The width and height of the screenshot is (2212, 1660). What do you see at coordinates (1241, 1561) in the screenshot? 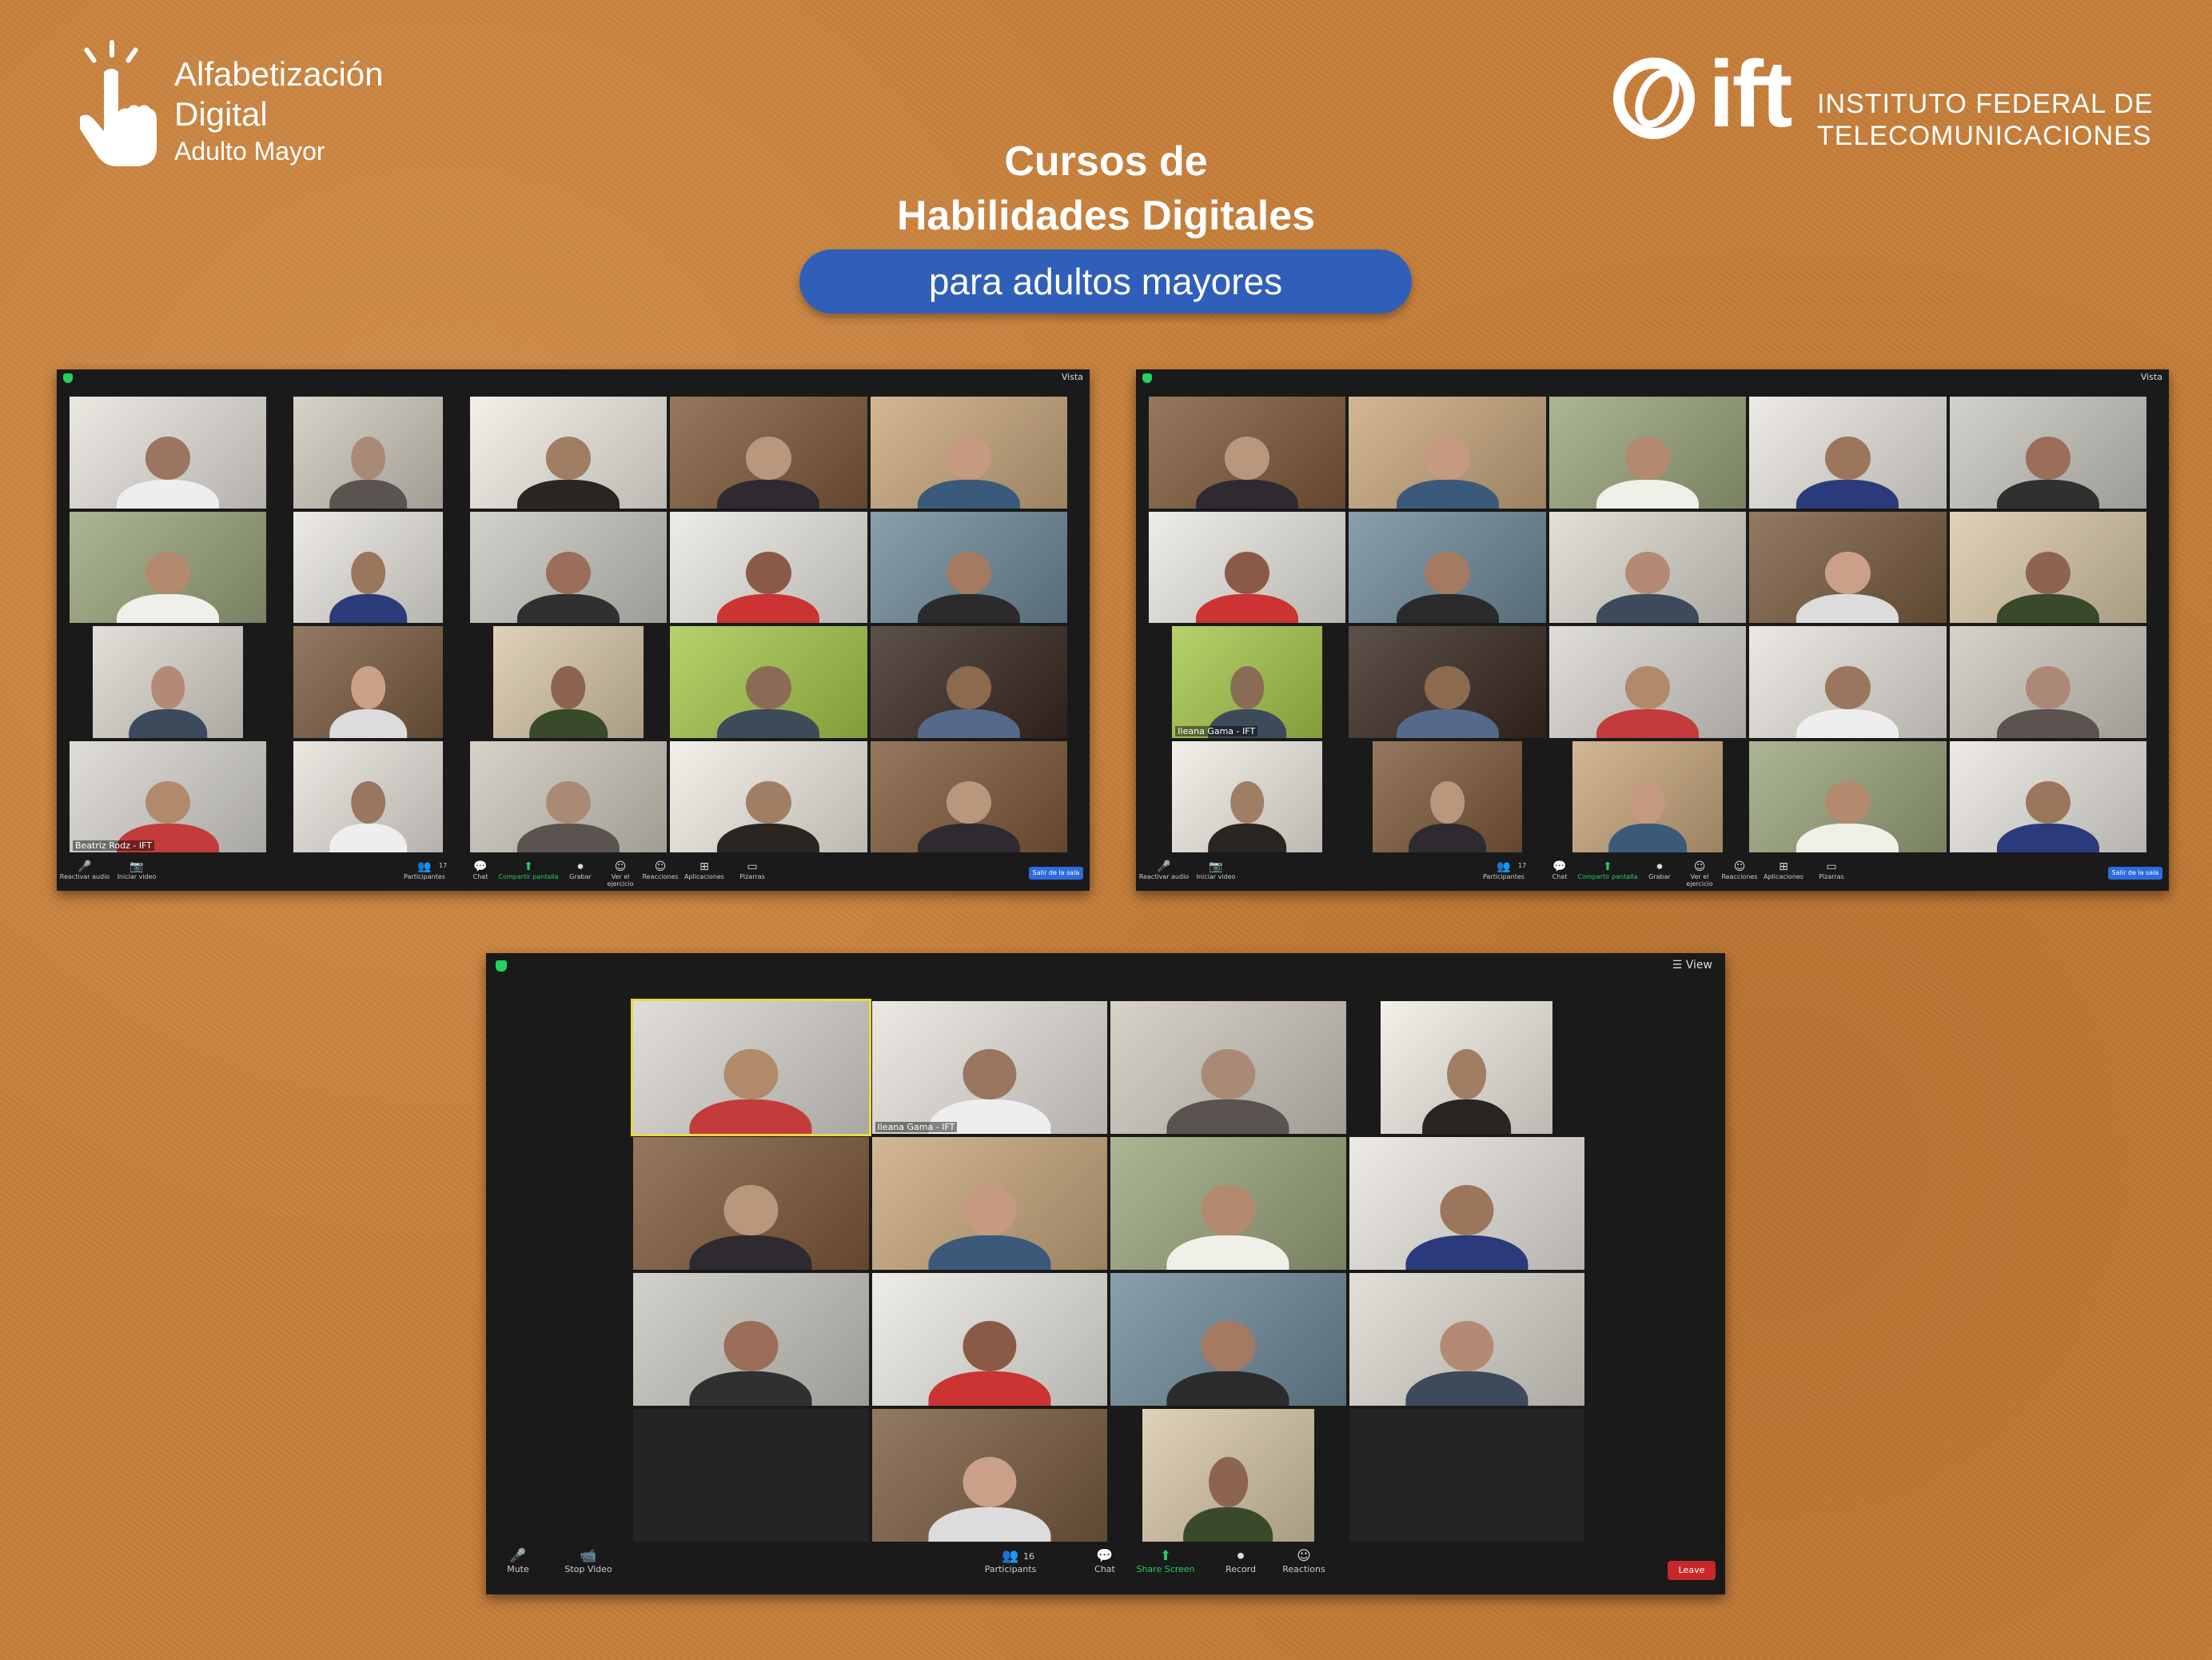
I see `record-button: ⏺ Record` at bounding box center [1241, 1561].